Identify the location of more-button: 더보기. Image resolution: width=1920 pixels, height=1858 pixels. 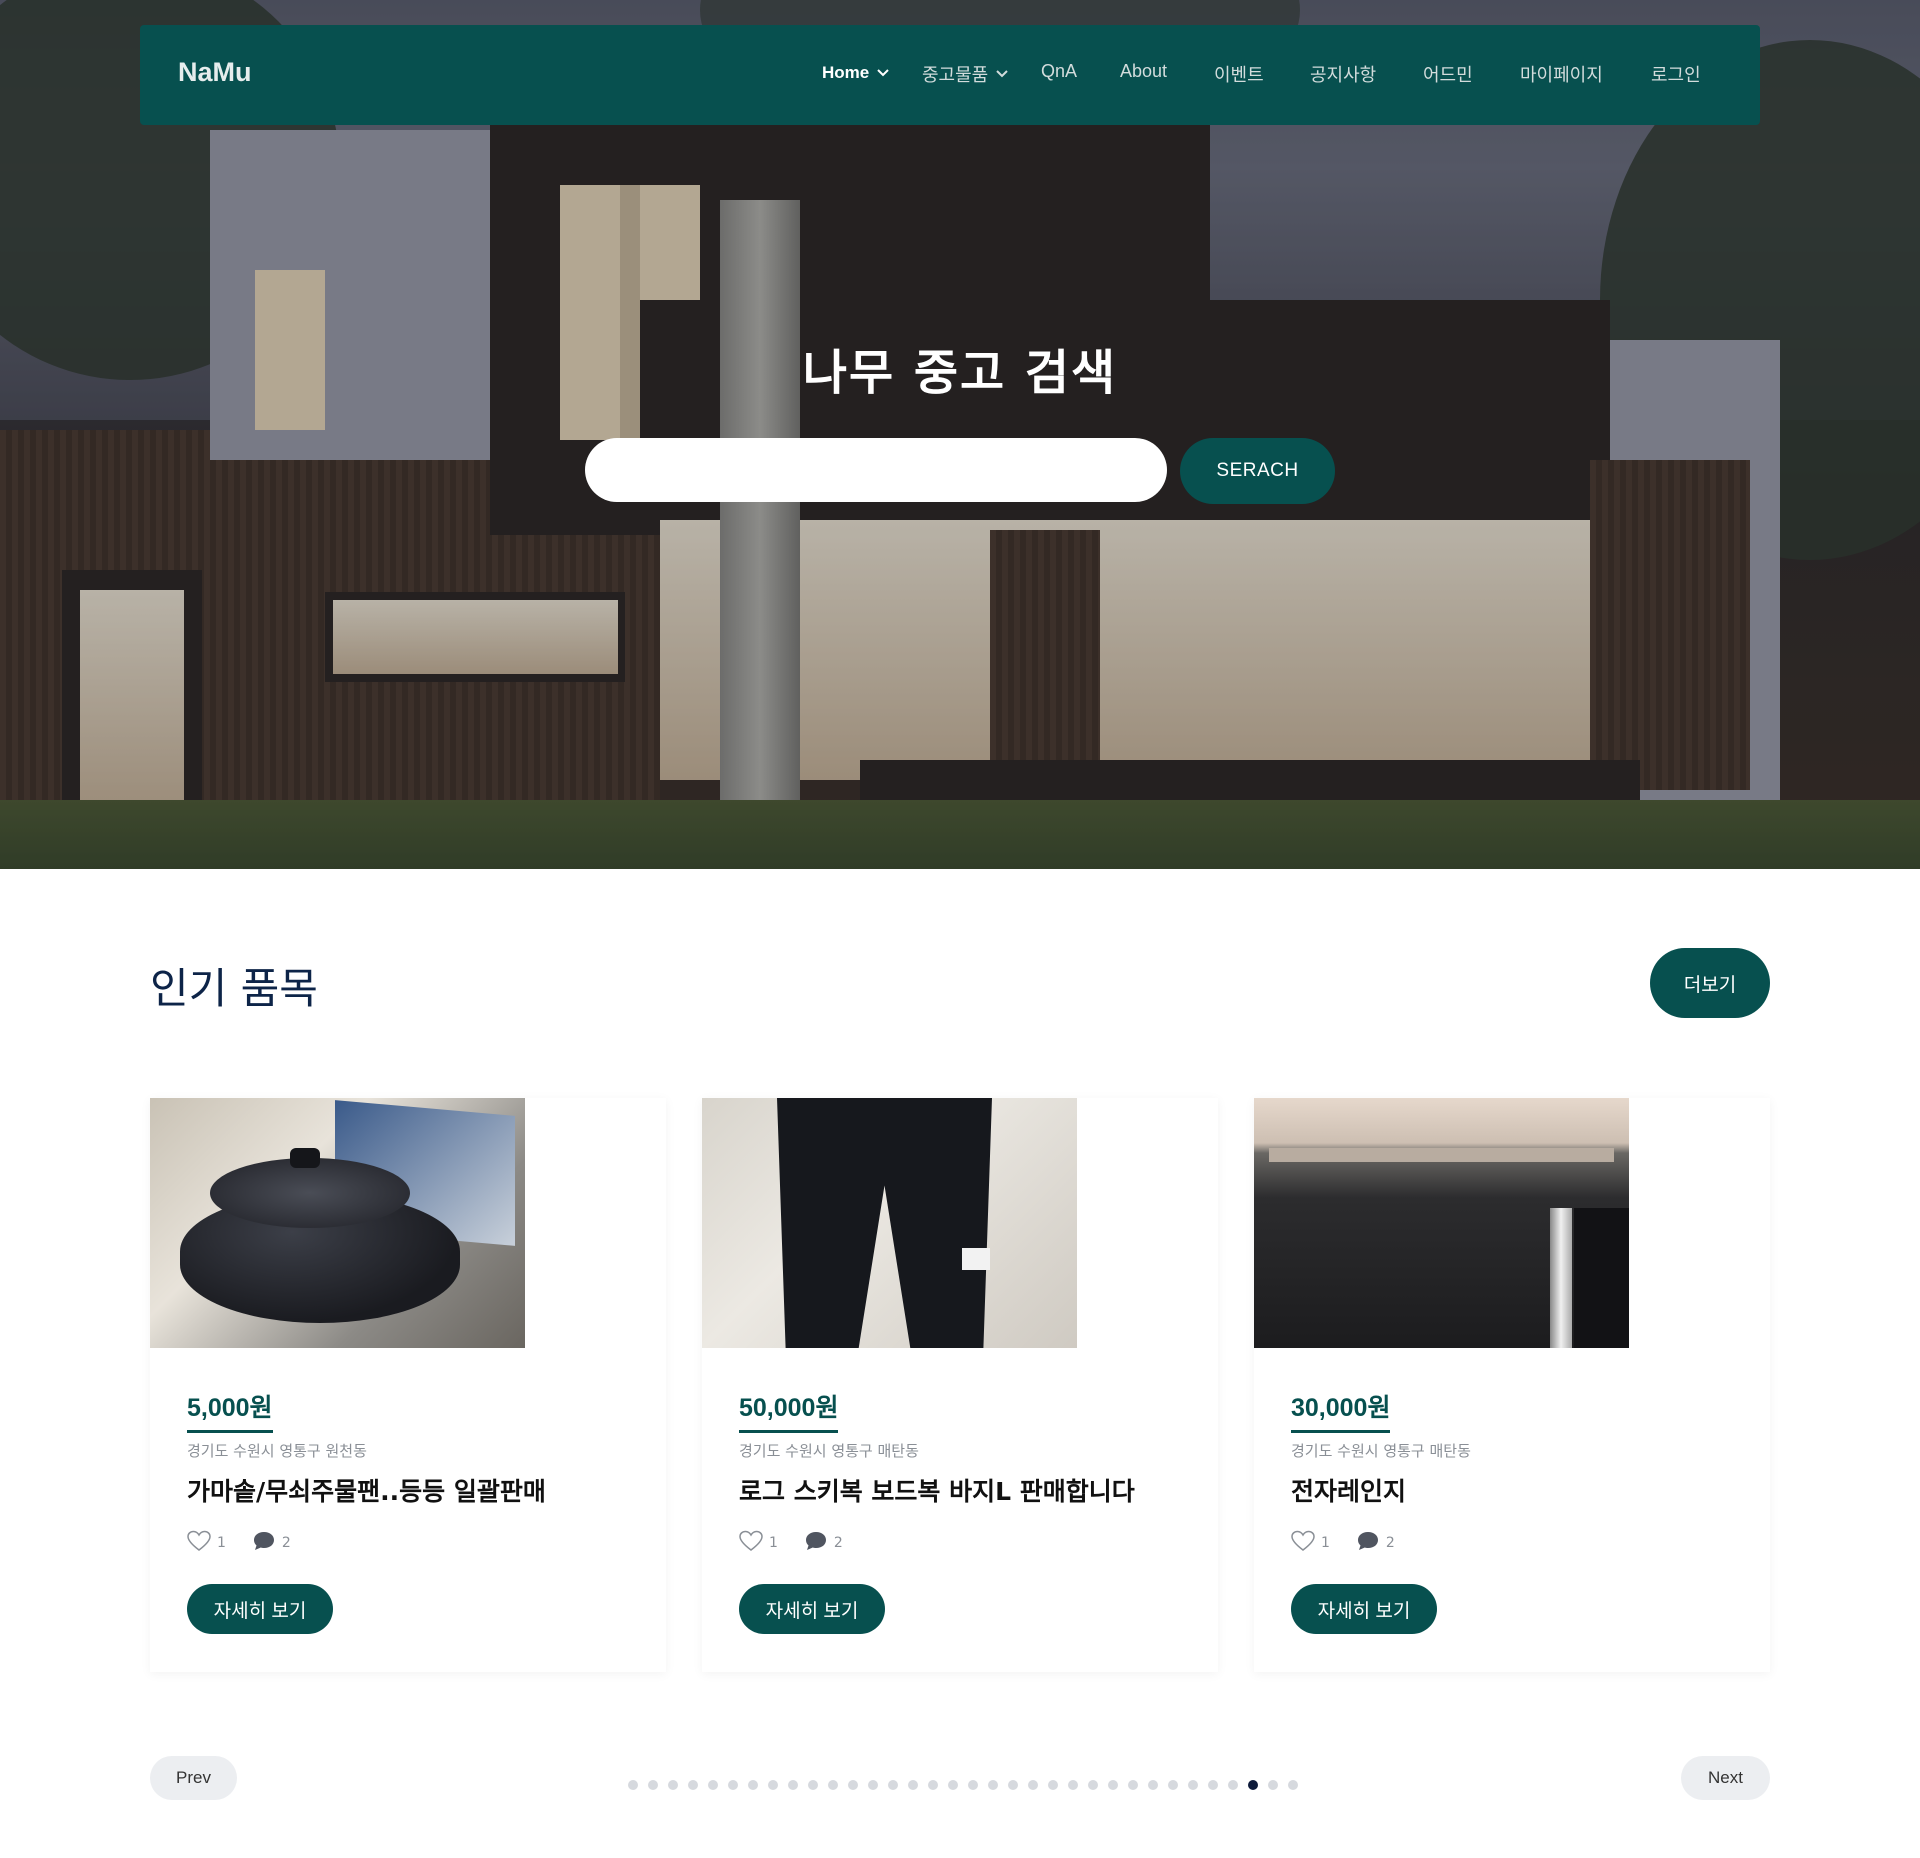
(1710, 983).